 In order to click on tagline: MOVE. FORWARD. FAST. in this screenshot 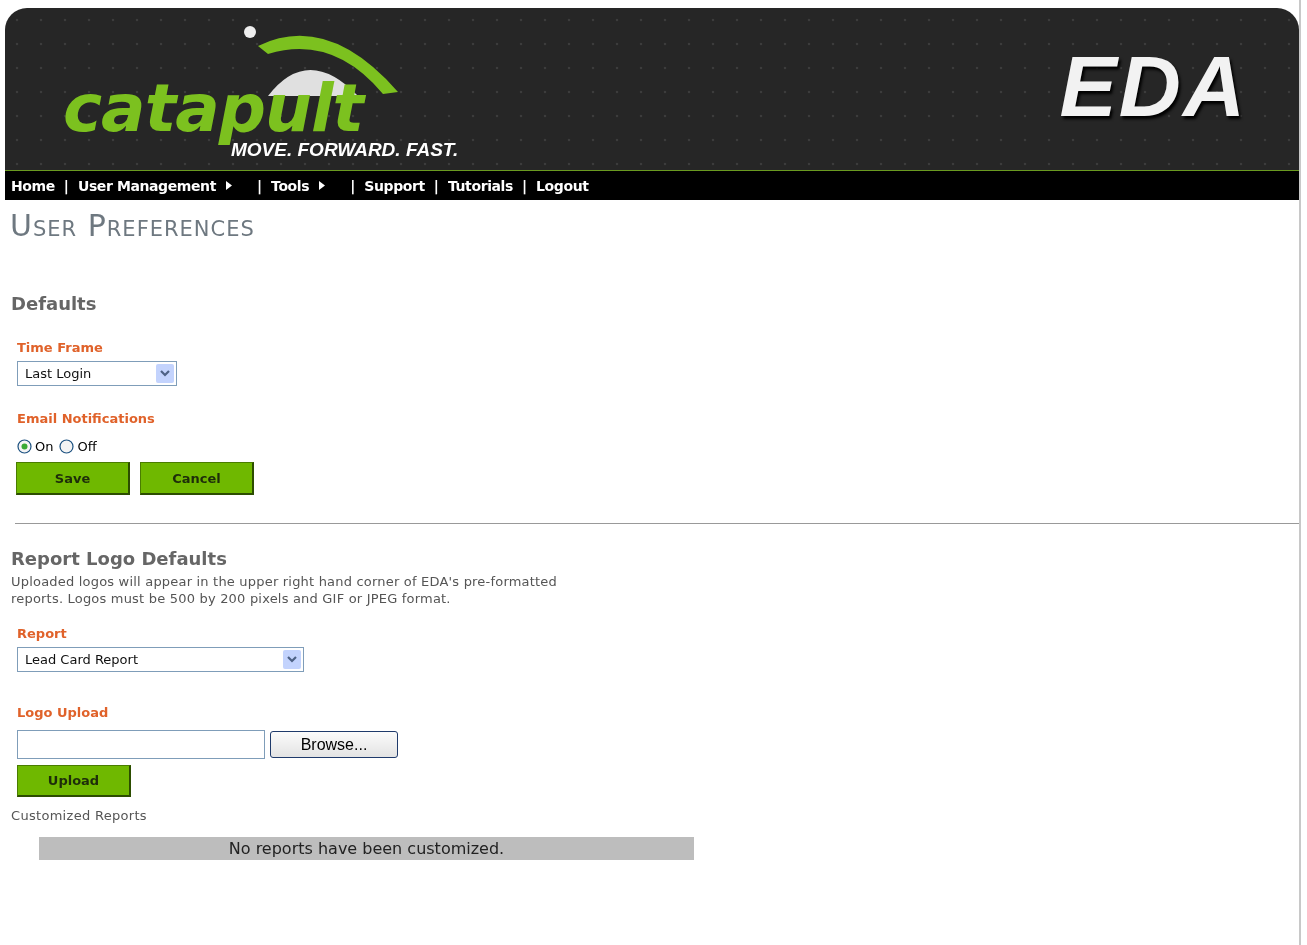, I will do `click(345, 150)`.